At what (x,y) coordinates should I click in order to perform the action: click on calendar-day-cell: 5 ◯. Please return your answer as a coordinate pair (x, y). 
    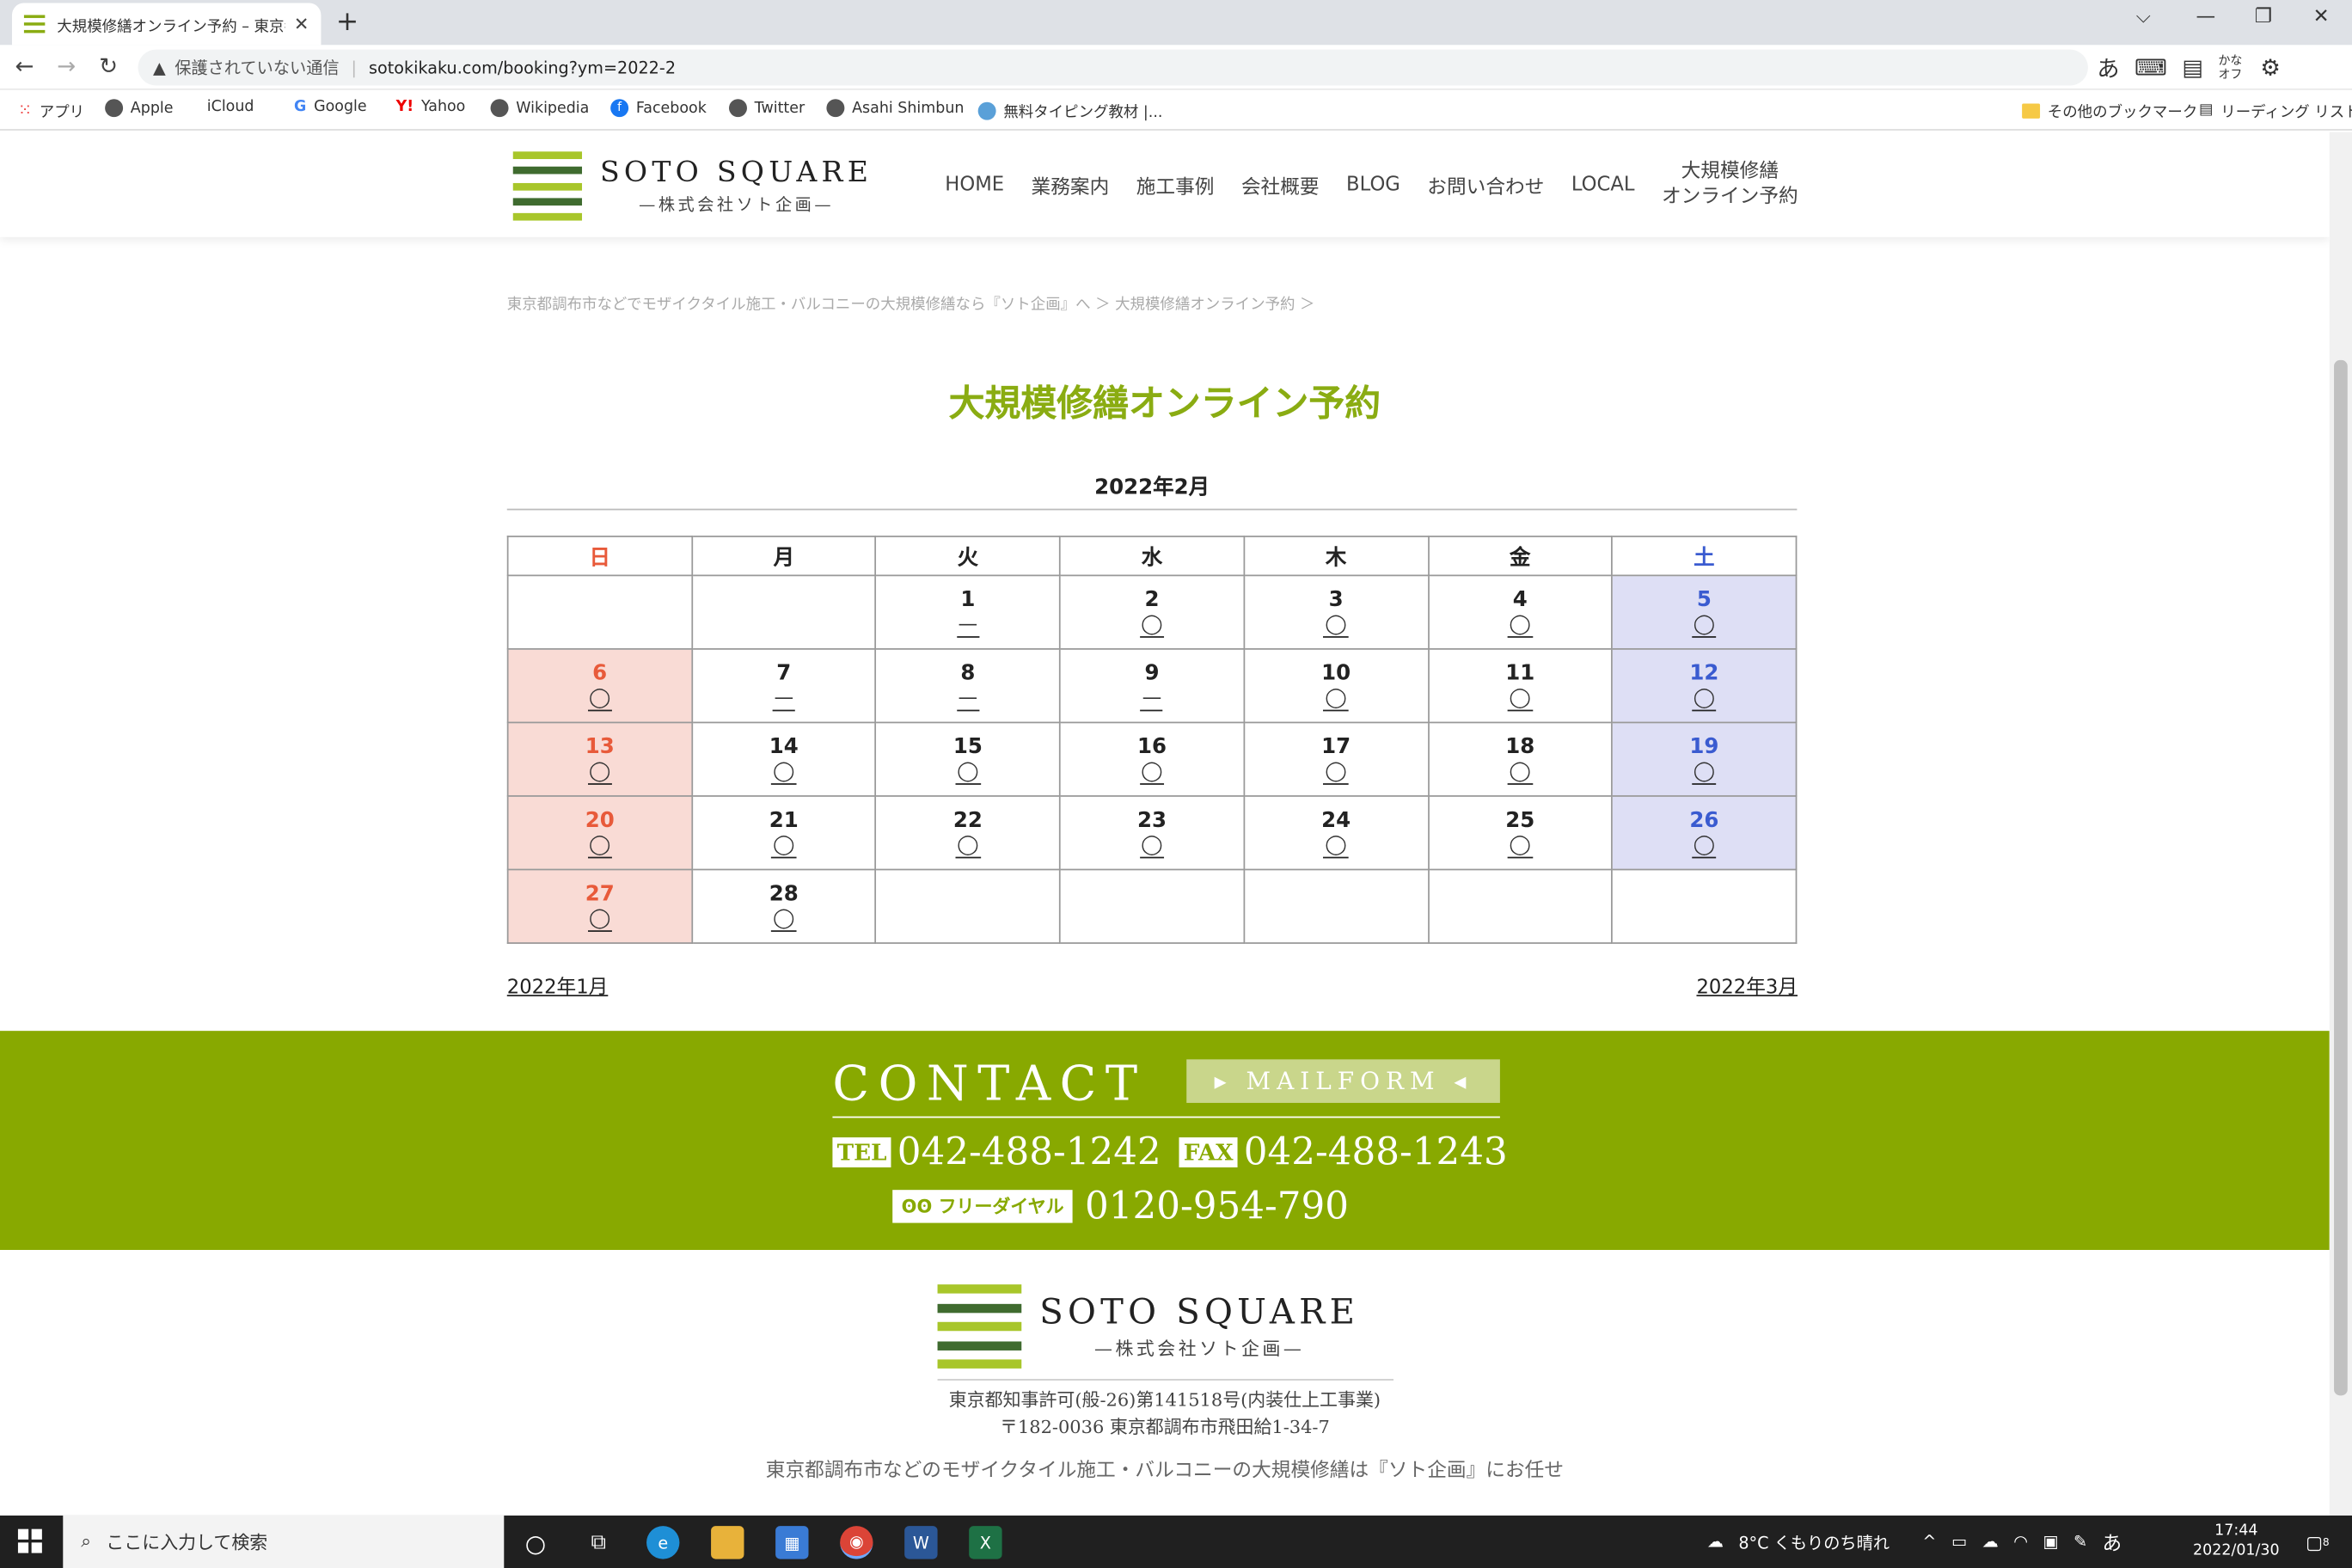
    Looking at the image, I should click on (1704, 612).